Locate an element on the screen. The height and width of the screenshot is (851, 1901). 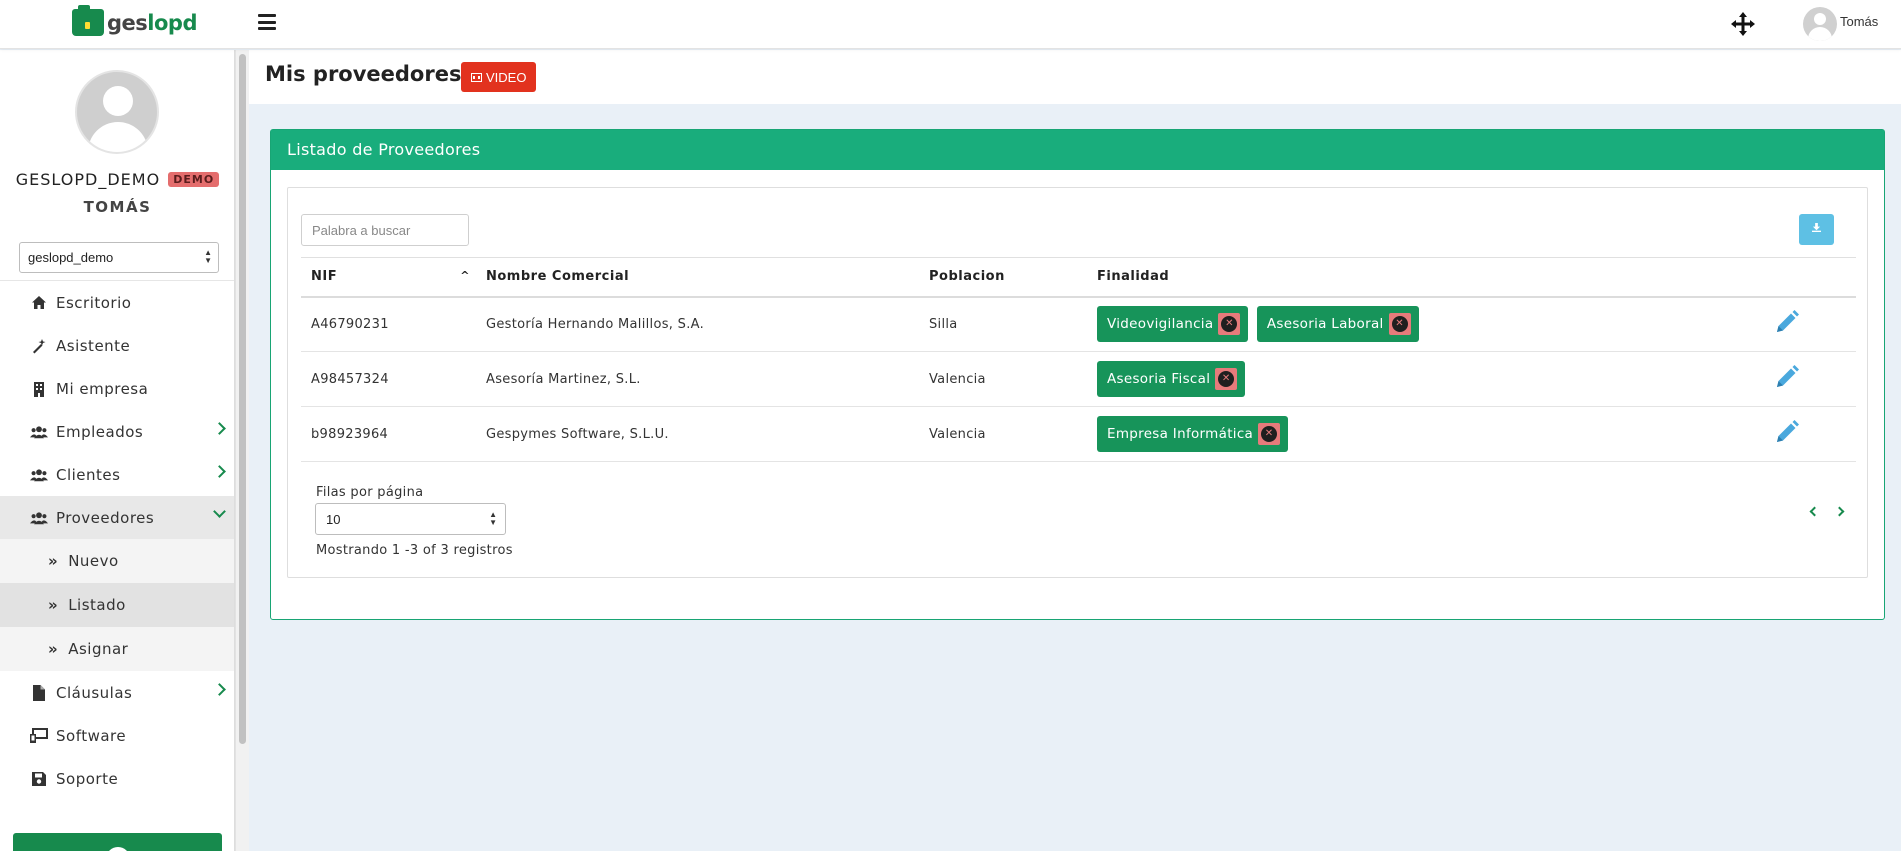
sort-asc-icon: ^ is located at coordinates (465, 275).